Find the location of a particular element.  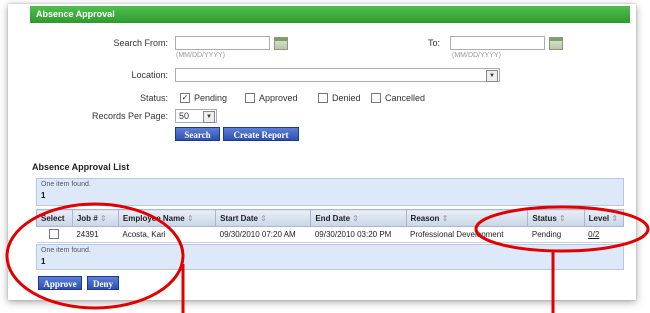

search-from-input is located at coordinates (222, 43).